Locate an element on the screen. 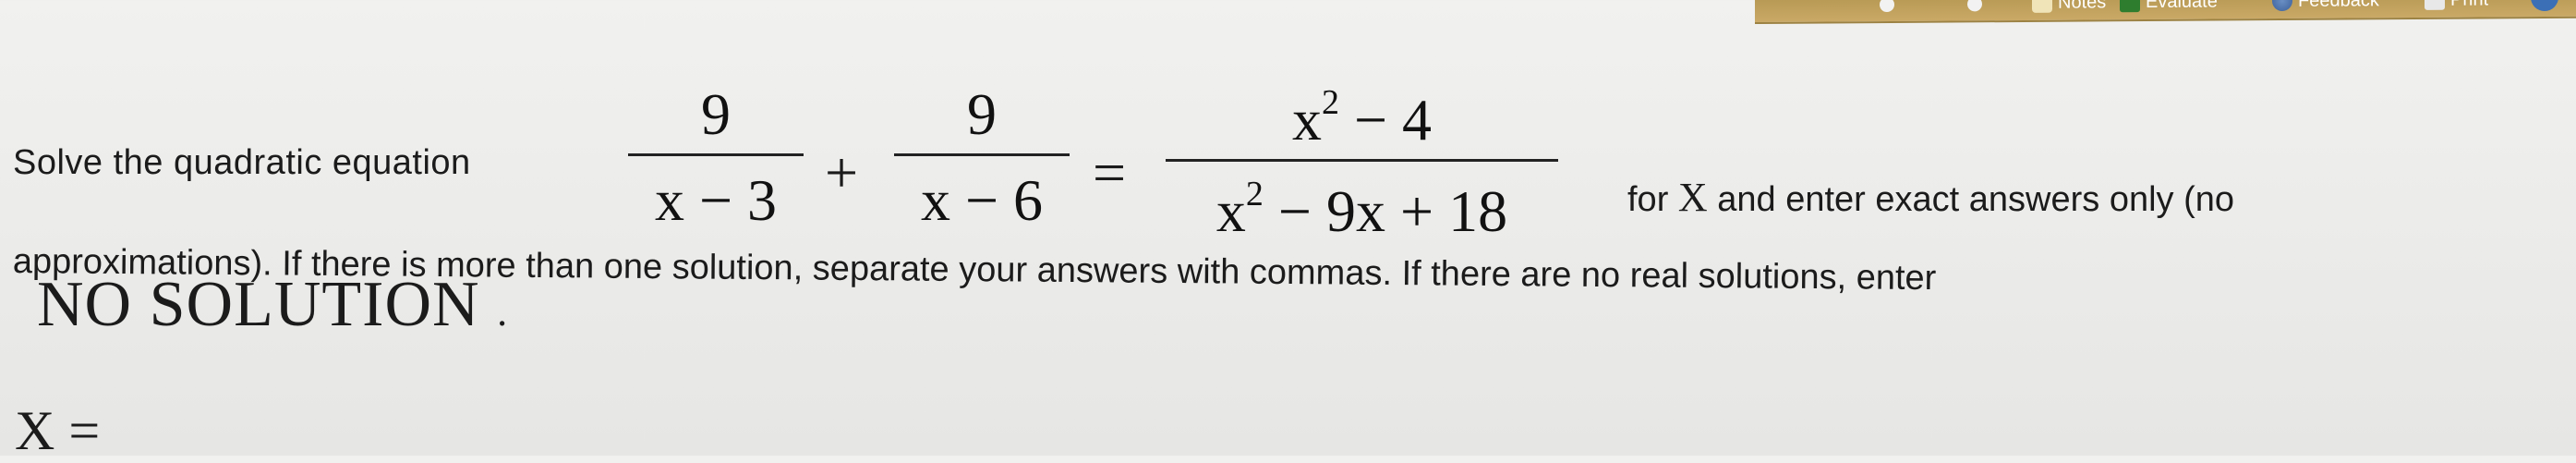 The image size is (2576, 463). denominator-rest: − 9x + 18 is located at coordinates (1385, 211).